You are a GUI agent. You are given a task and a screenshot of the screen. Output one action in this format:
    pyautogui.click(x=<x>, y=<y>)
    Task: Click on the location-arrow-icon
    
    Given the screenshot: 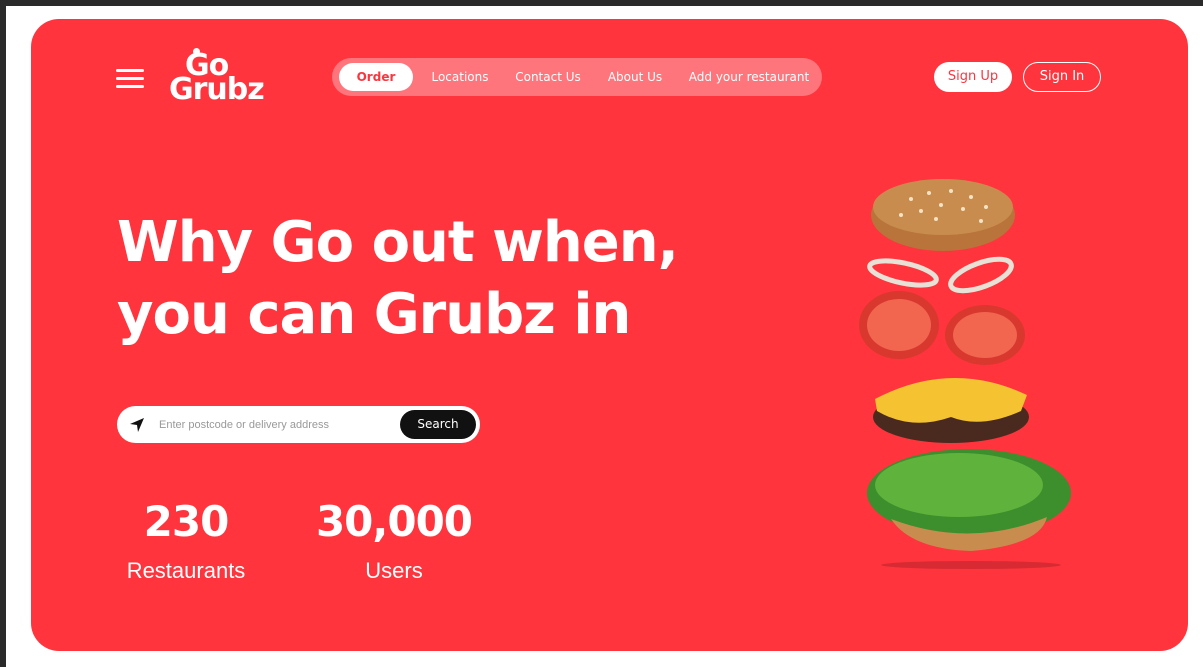 What is the action you would take?
    pyautogui.click(x=137, y=425)
    